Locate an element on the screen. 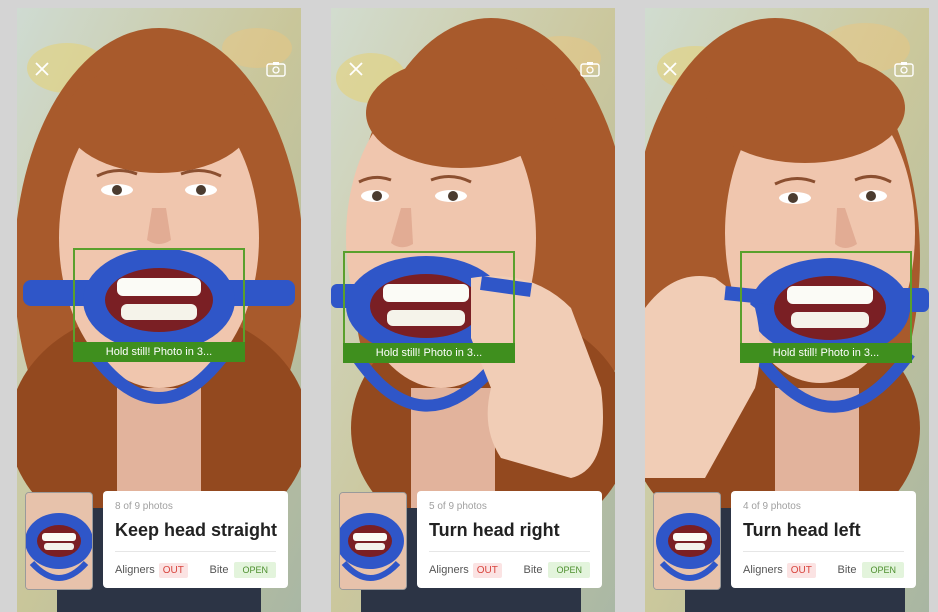 The height and width of the screenshot is (612, 938). photo-count: 5 of 9 photos is located at coordinates (458, 506).